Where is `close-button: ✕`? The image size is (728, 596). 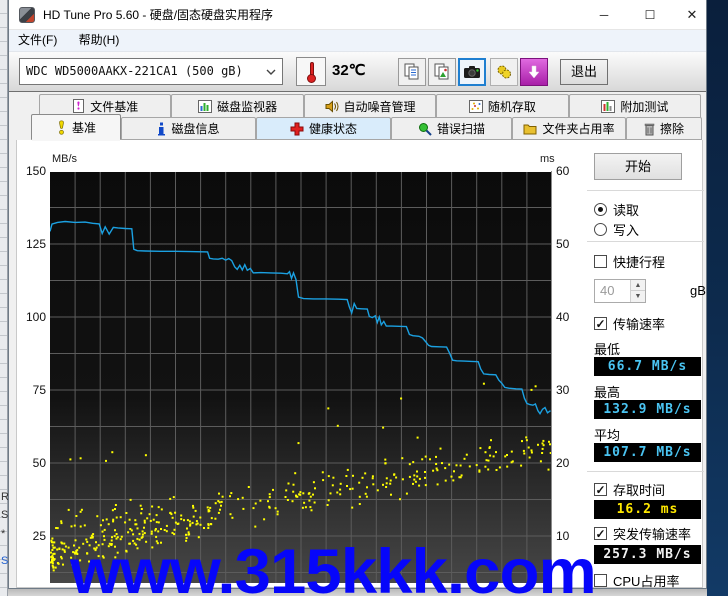 close-button: ✕ is located at coordinates (692, 15).